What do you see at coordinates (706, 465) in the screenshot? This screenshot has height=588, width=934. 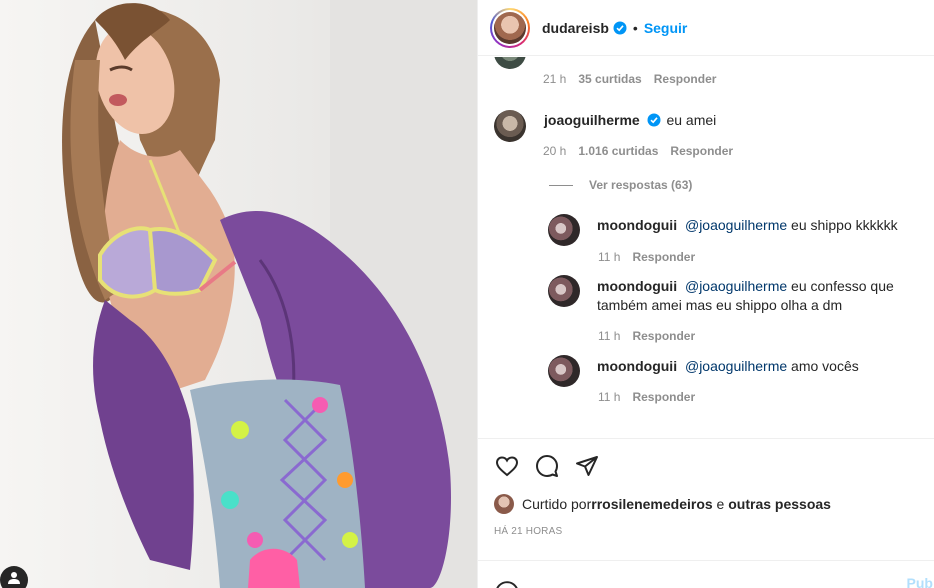 I see `post-actions` at bounding box center [706, 465].